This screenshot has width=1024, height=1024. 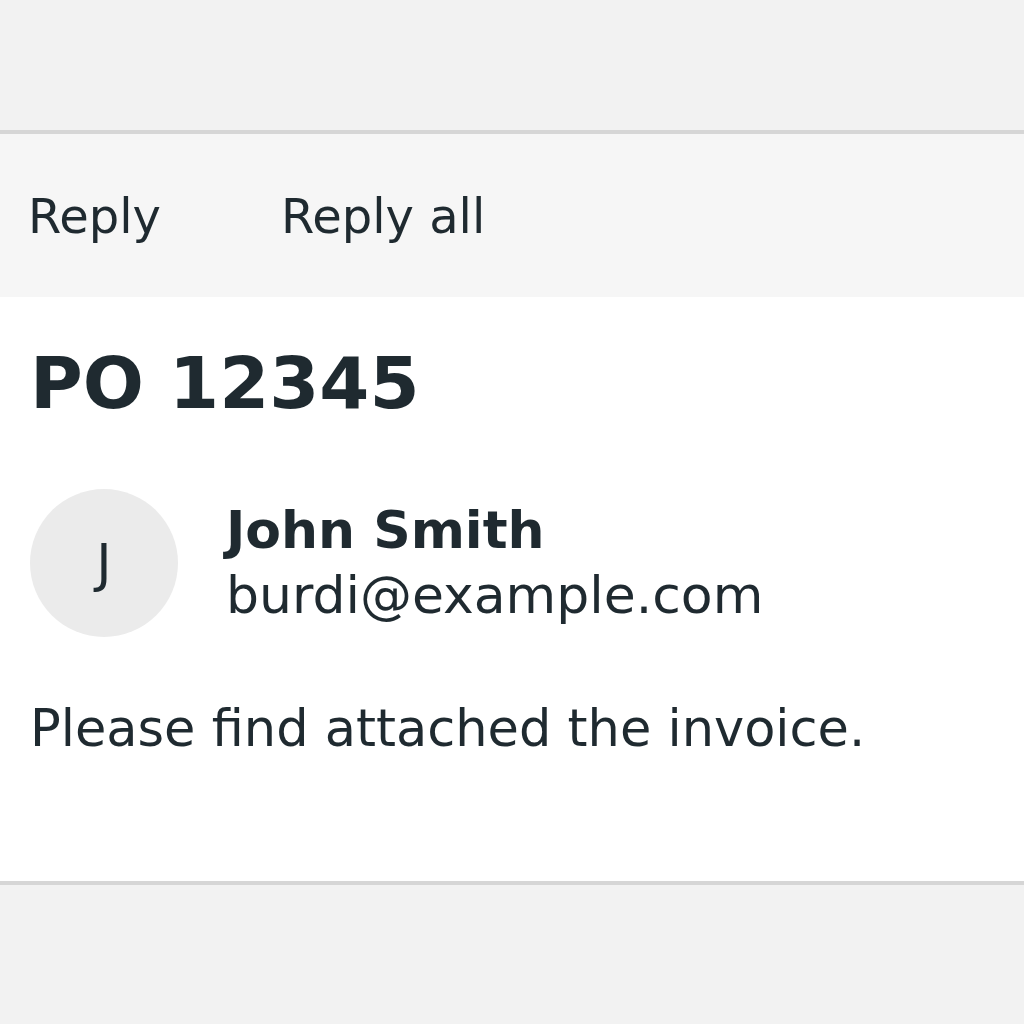 I want to click on sender-email: burdi@example.com, so click(x=495, y=595).